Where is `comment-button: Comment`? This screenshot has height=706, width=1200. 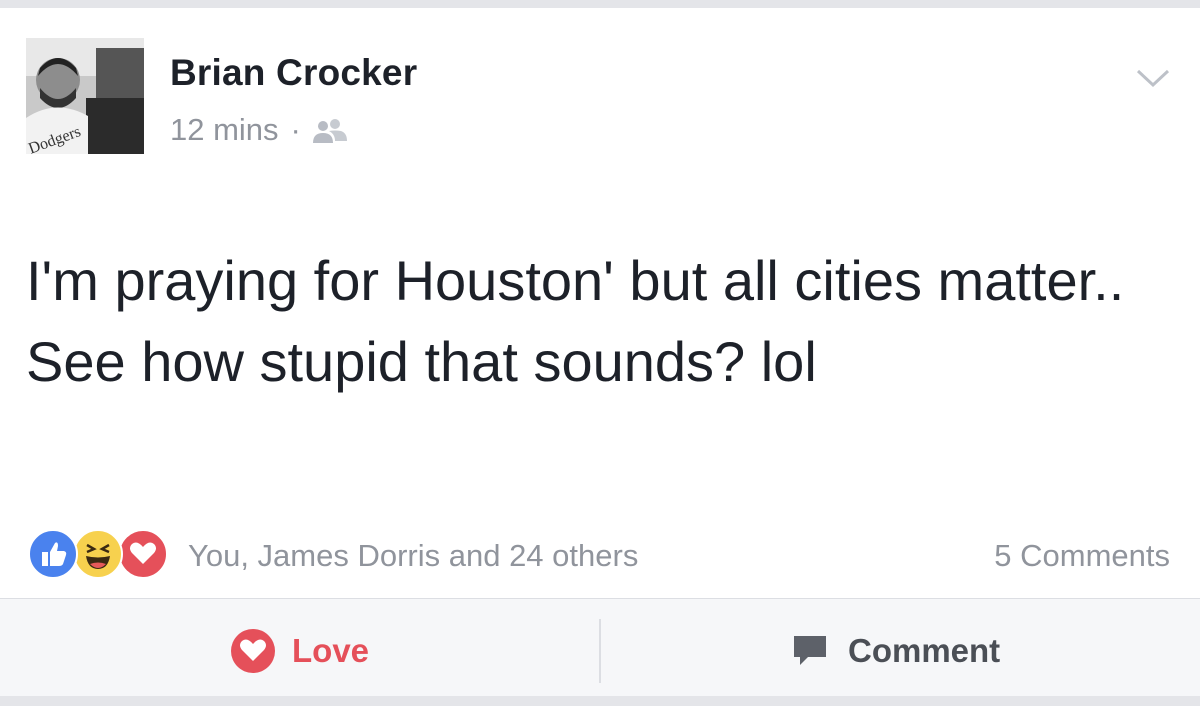 comment-button: Comment is located at coordinates (896, 651).